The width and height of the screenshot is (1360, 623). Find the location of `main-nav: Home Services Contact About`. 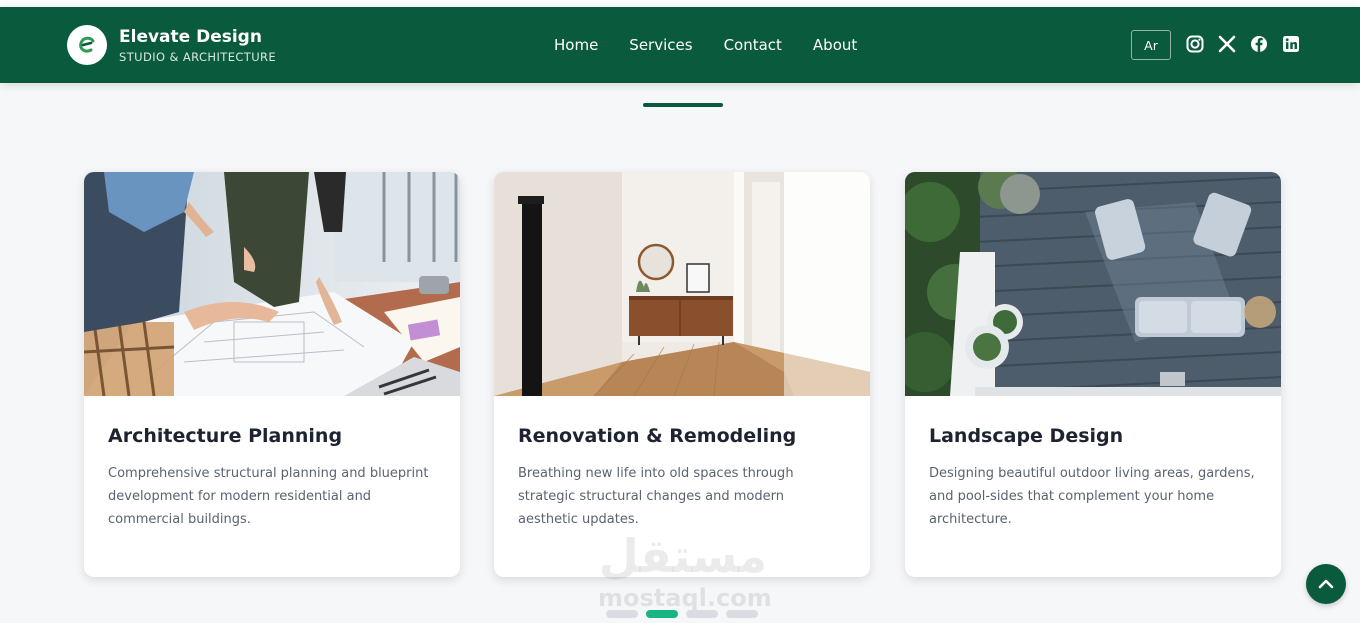

main-nav: Home Services Contact About is located at coordinates (721, 45).